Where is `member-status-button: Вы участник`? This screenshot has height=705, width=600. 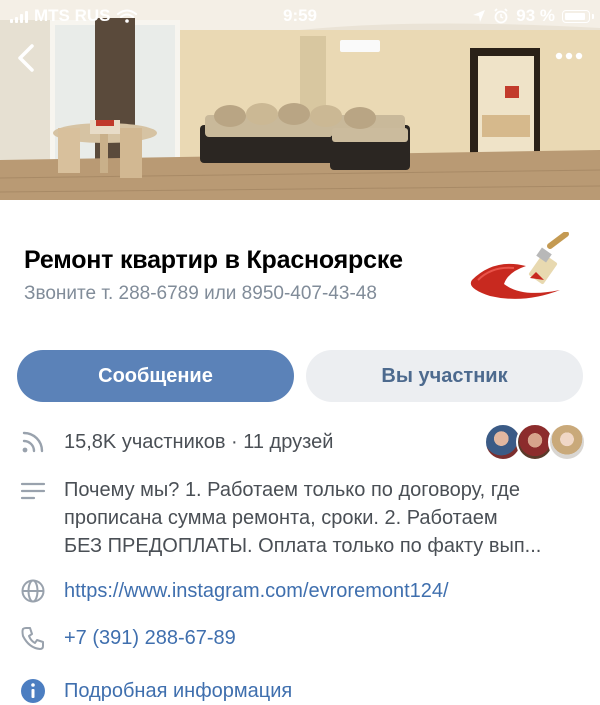 member-status-button: Вы участник is located at coordinates (444, 376).